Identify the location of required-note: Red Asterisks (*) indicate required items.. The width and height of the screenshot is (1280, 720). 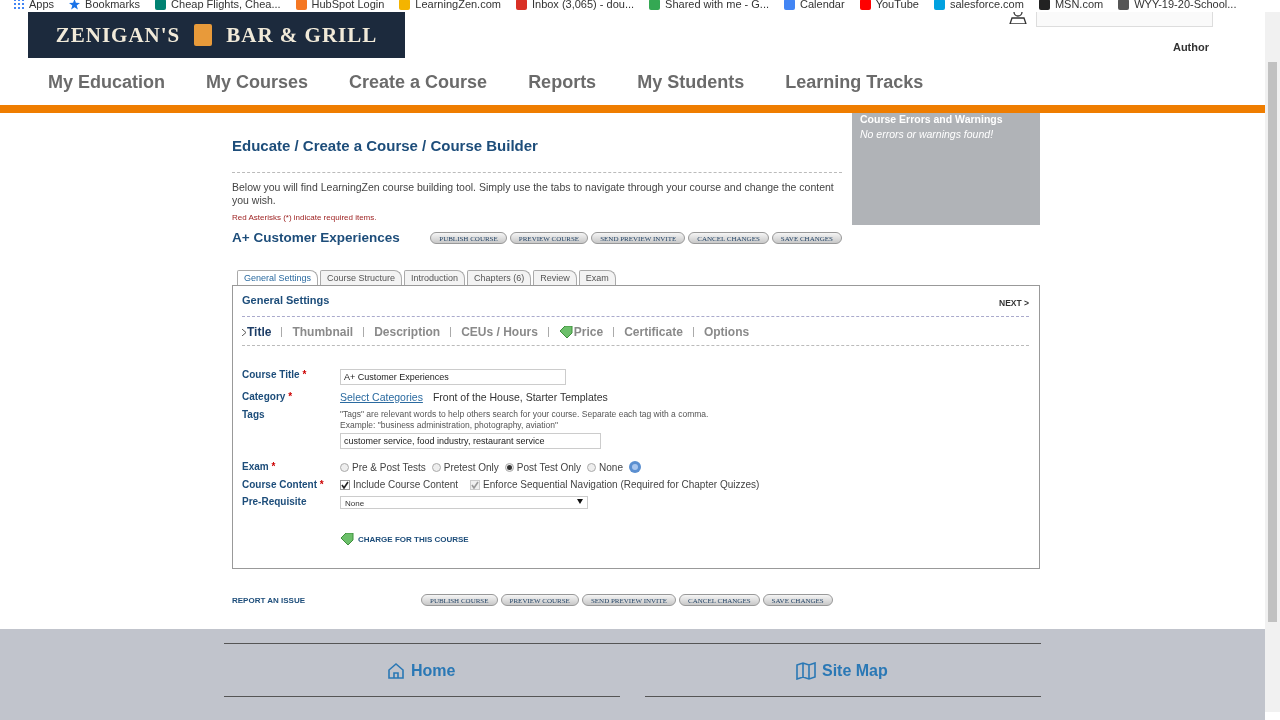
(305, 217).